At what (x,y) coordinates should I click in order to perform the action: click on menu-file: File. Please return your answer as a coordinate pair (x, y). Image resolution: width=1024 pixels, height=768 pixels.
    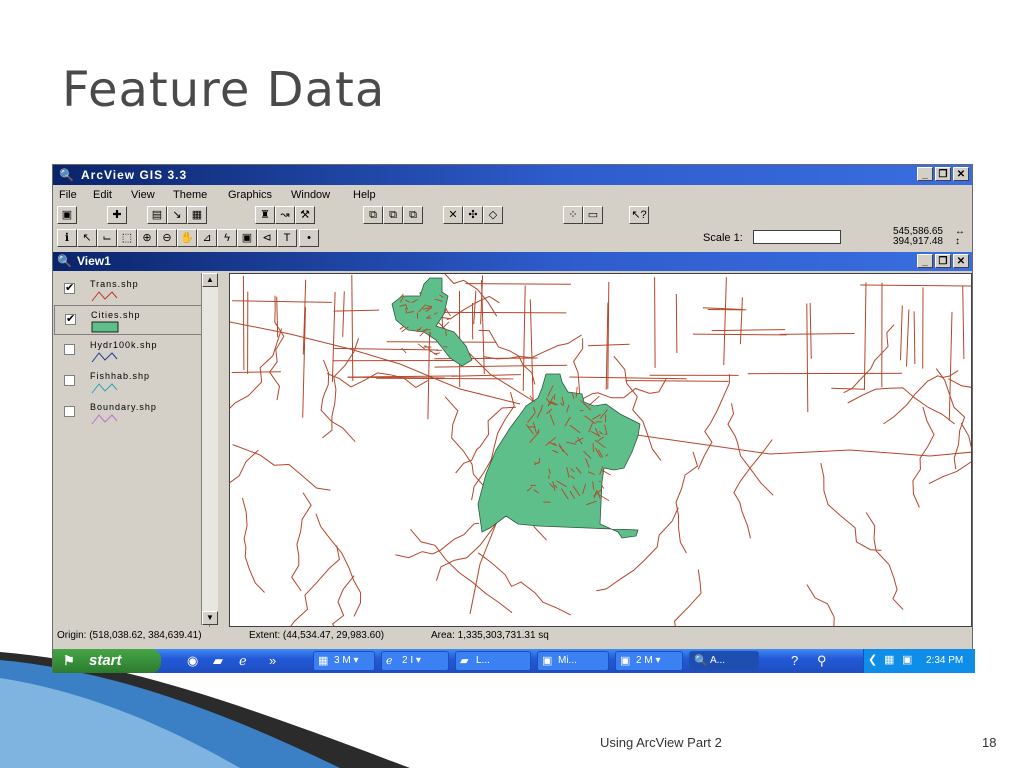
    Looking at the image, I should click on (68, 195).